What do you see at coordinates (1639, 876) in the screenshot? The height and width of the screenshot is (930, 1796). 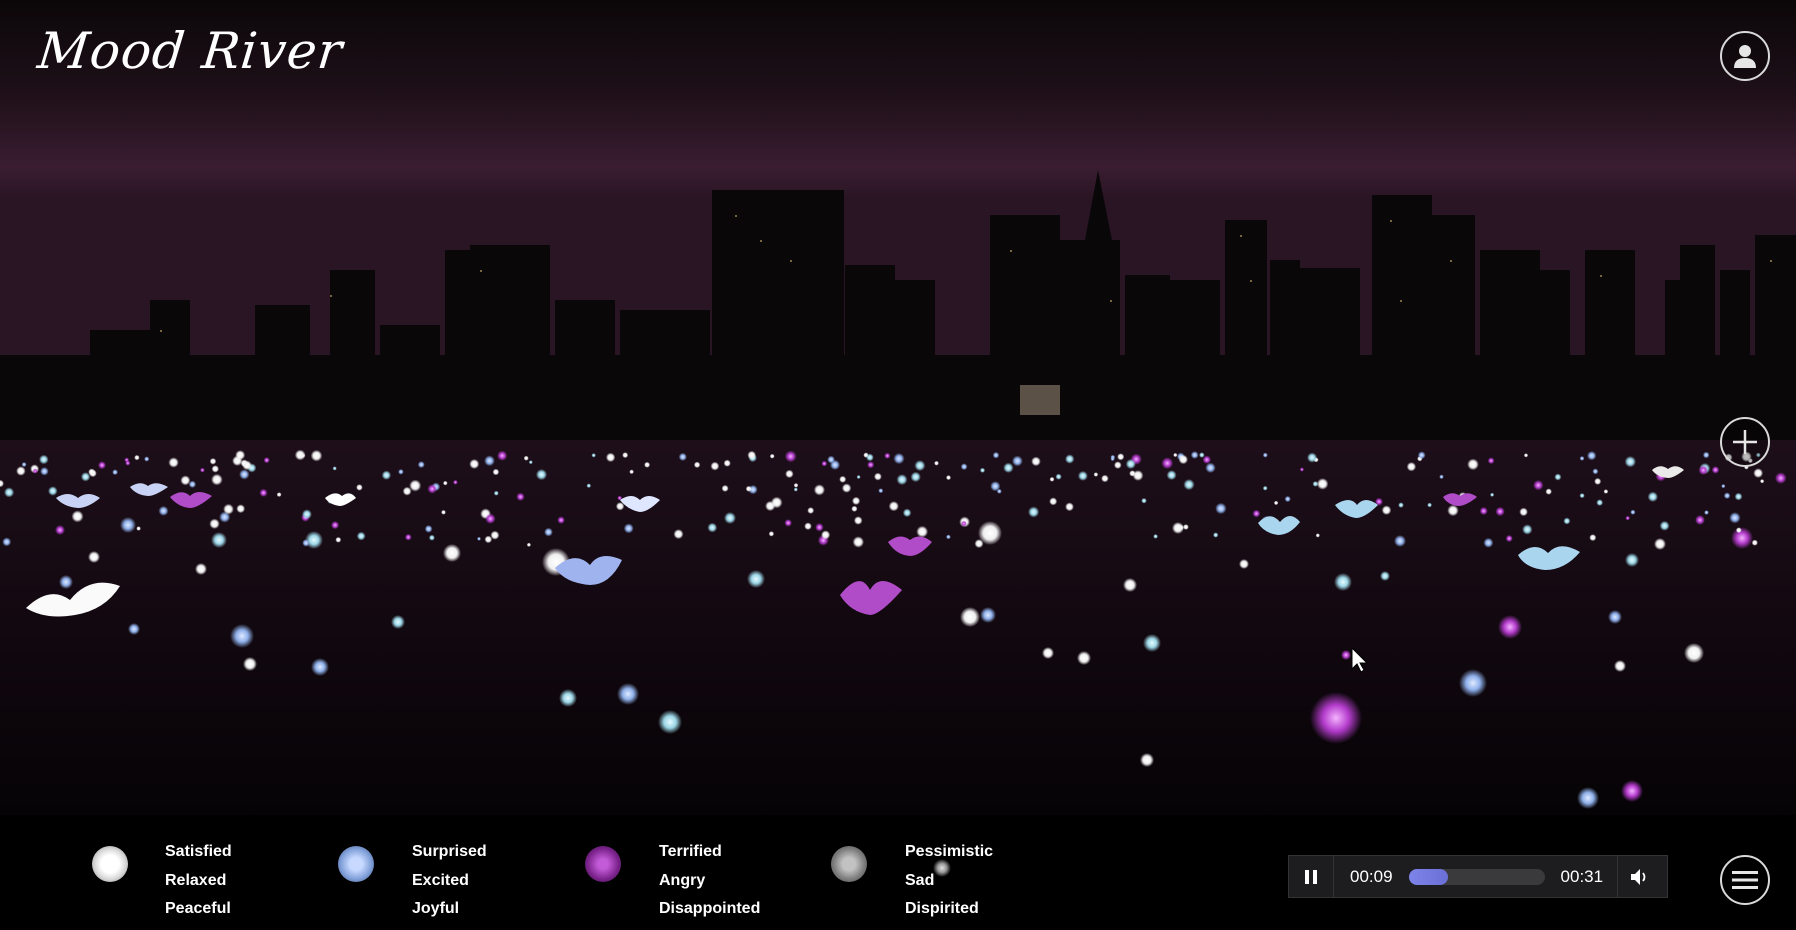 I see `volume-button` at bounding box center [1639, 876].